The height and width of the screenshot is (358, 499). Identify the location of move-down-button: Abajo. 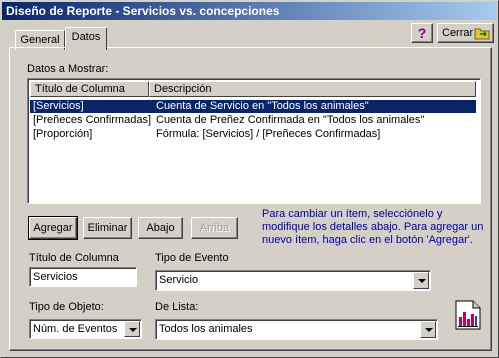
(160, 228).